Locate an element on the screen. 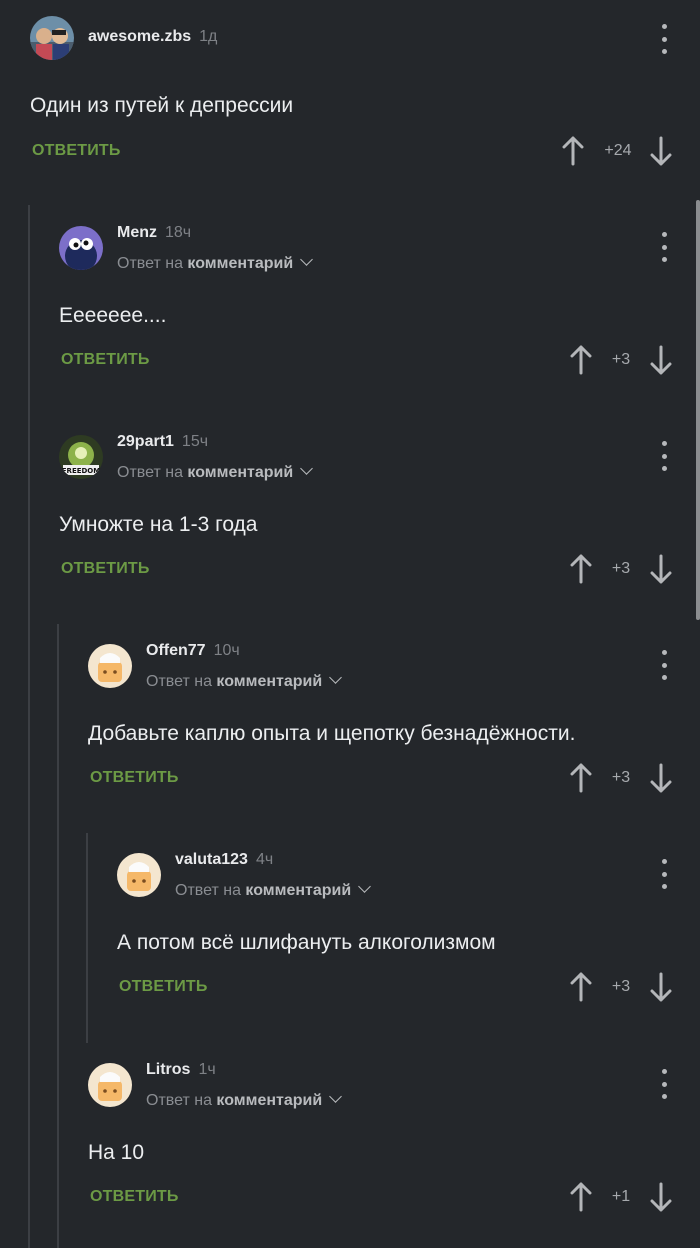 The width and height of the screenshot is (700, 1248). comment-time: 15ч is located at coordinates (195, 441).